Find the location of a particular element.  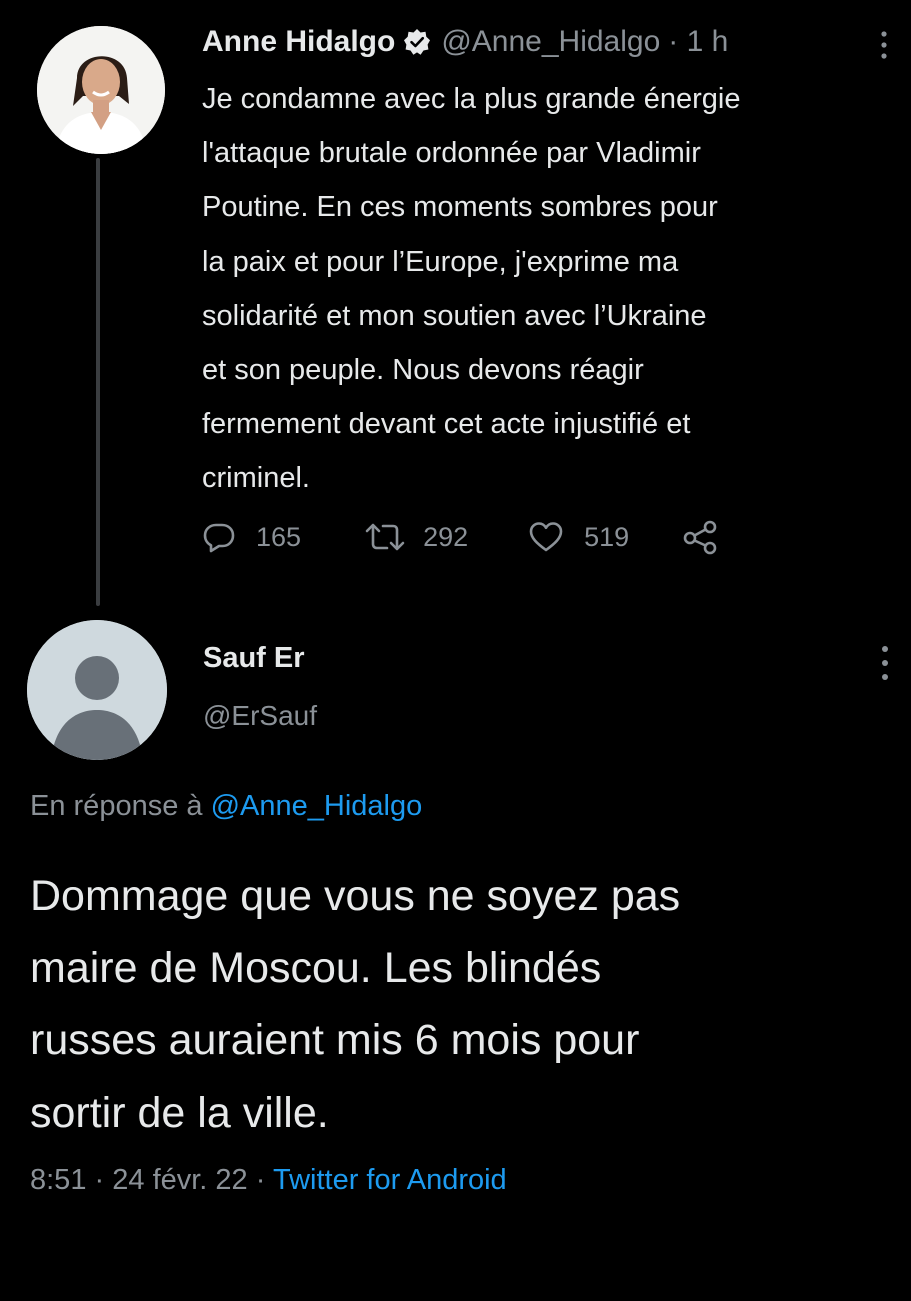

author-name: Anne Hidalgo is located at coordinates (298, 42).